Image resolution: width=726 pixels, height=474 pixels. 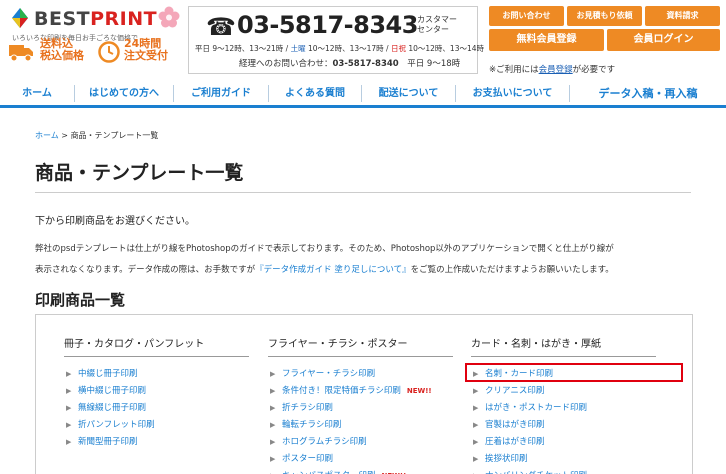 I want to click on product-link: ▶ はがき・ポストカード印刷, so click(x=563, y=408).